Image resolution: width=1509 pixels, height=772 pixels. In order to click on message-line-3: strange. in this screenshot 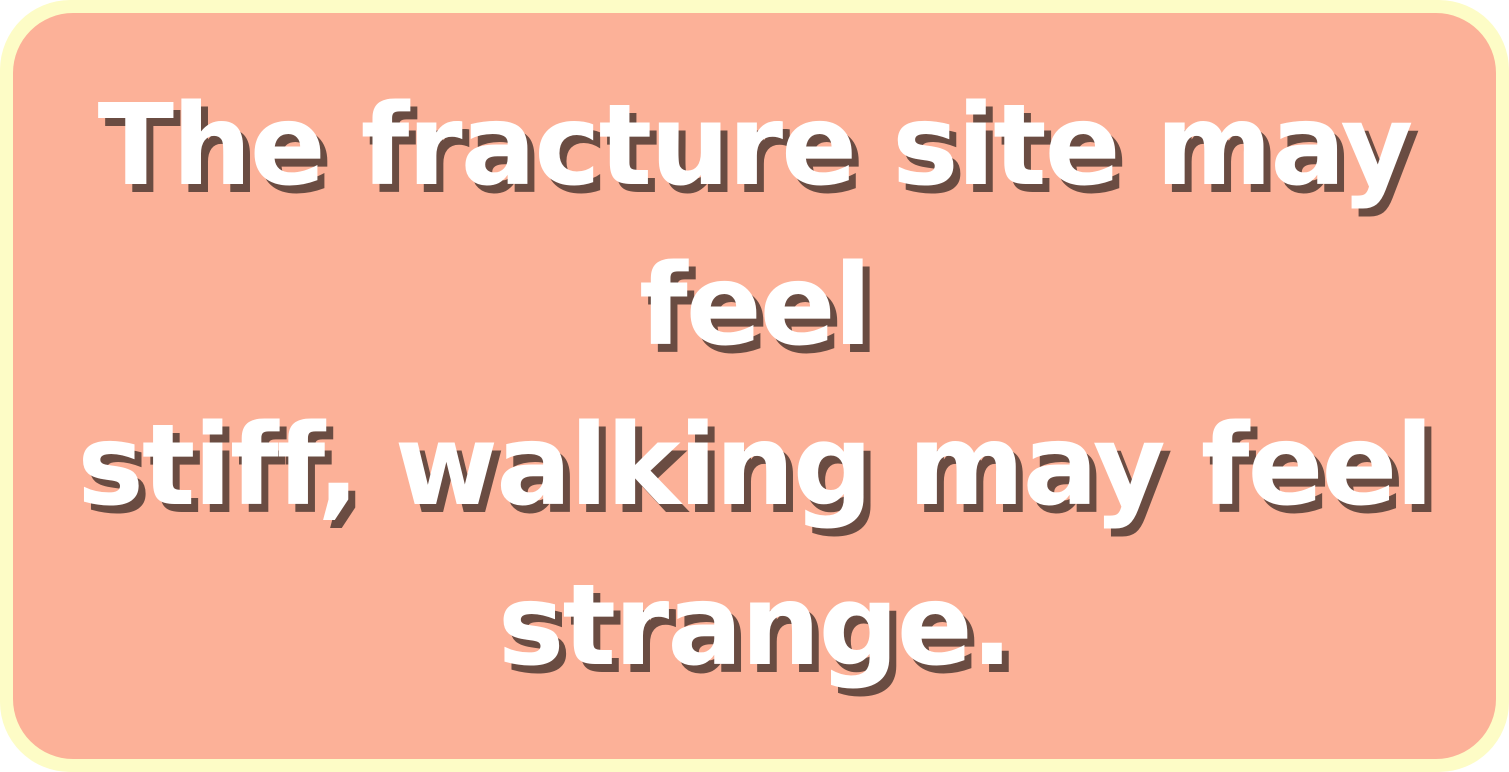, I will do `click(755, 626)`.